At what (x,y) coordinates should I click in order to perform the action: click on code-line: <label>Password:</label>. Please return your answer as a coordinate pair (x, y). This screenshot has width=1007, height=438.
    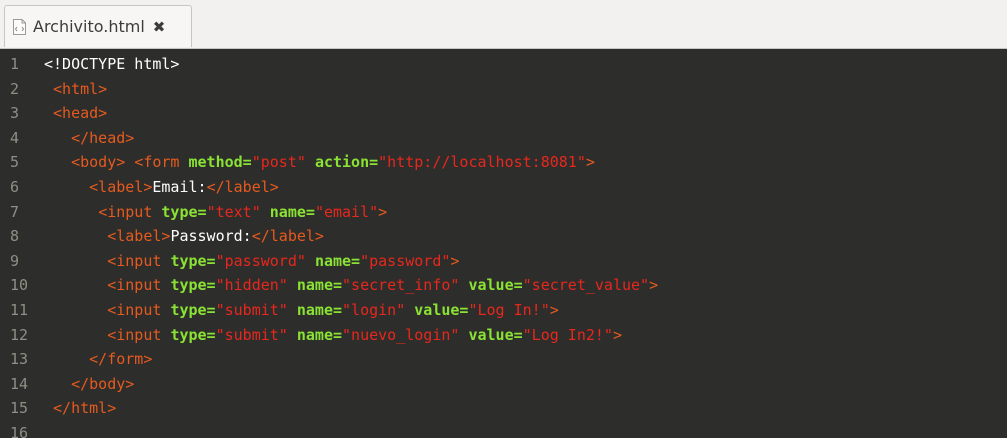
    Looking at the image, I should click on (525, 236).